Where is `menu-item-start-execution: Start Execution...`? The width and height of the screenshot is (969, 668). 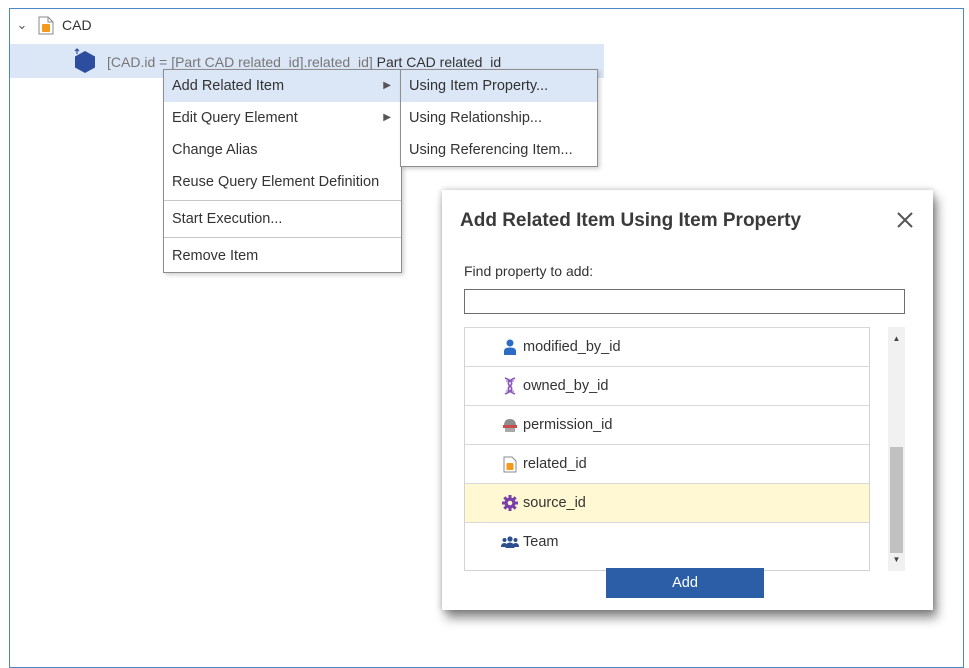 menu-item-start-execution: Start Execution... is located at coordinates (282, 219).